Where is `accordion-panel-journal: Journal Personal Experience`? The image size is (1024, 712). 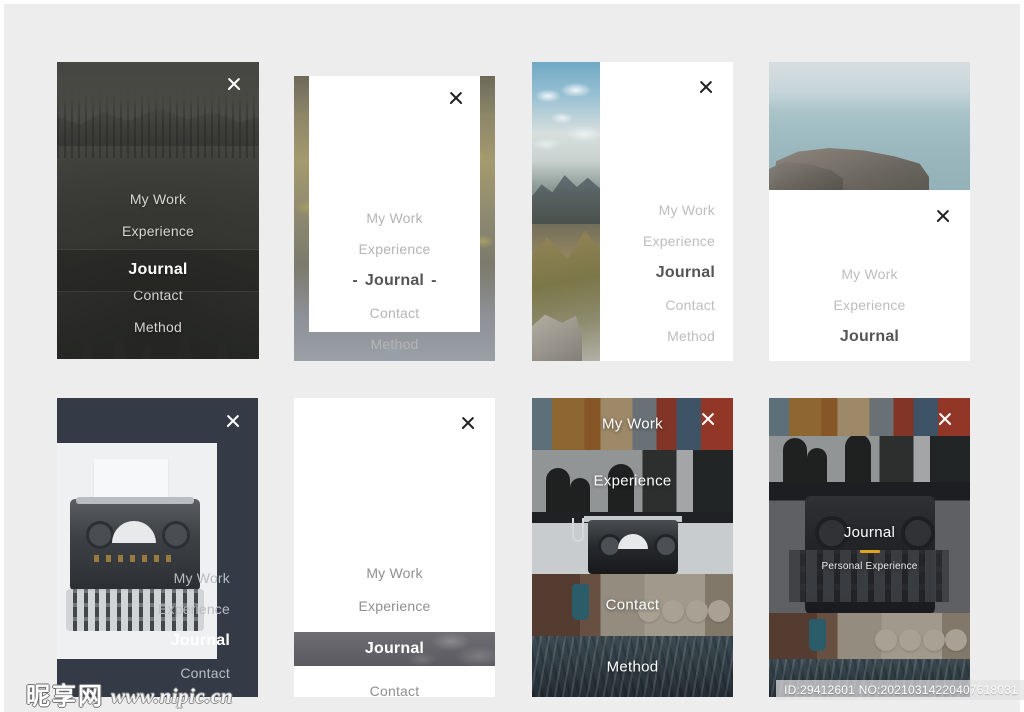
accordion-panel-journal: Journal Personal Experience is located at coordinates (869, 547).